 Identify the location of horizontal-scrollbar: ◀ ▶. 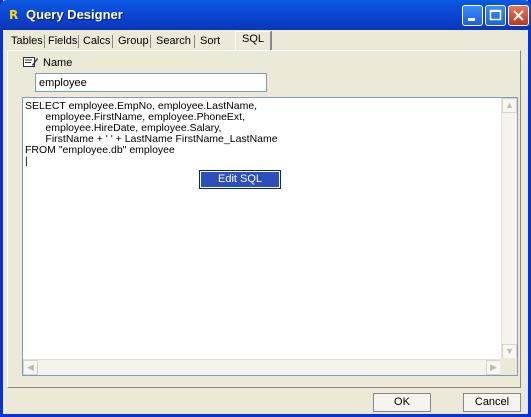
(262, 367).